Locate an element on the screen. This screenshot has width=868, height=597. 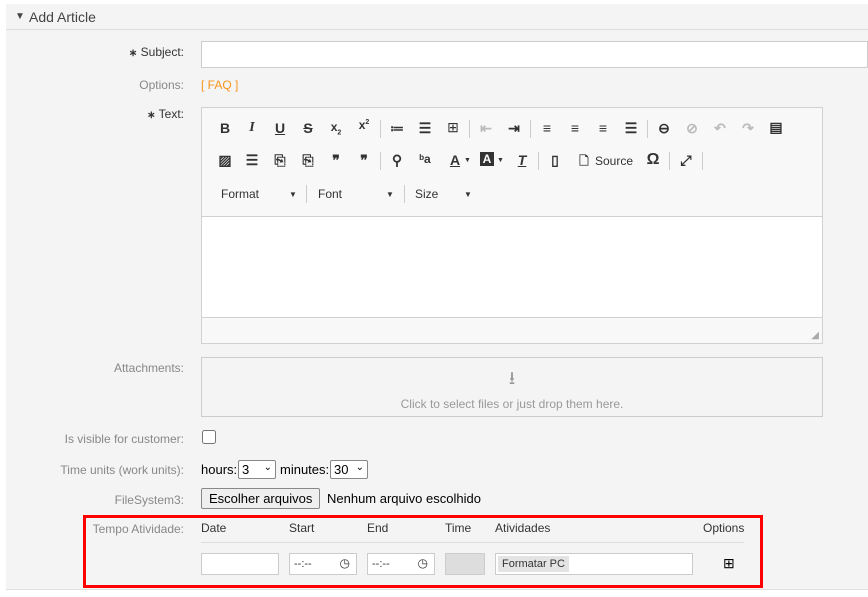
choose-files-button: Escolher arquivos is located at coordinates (261, 498).